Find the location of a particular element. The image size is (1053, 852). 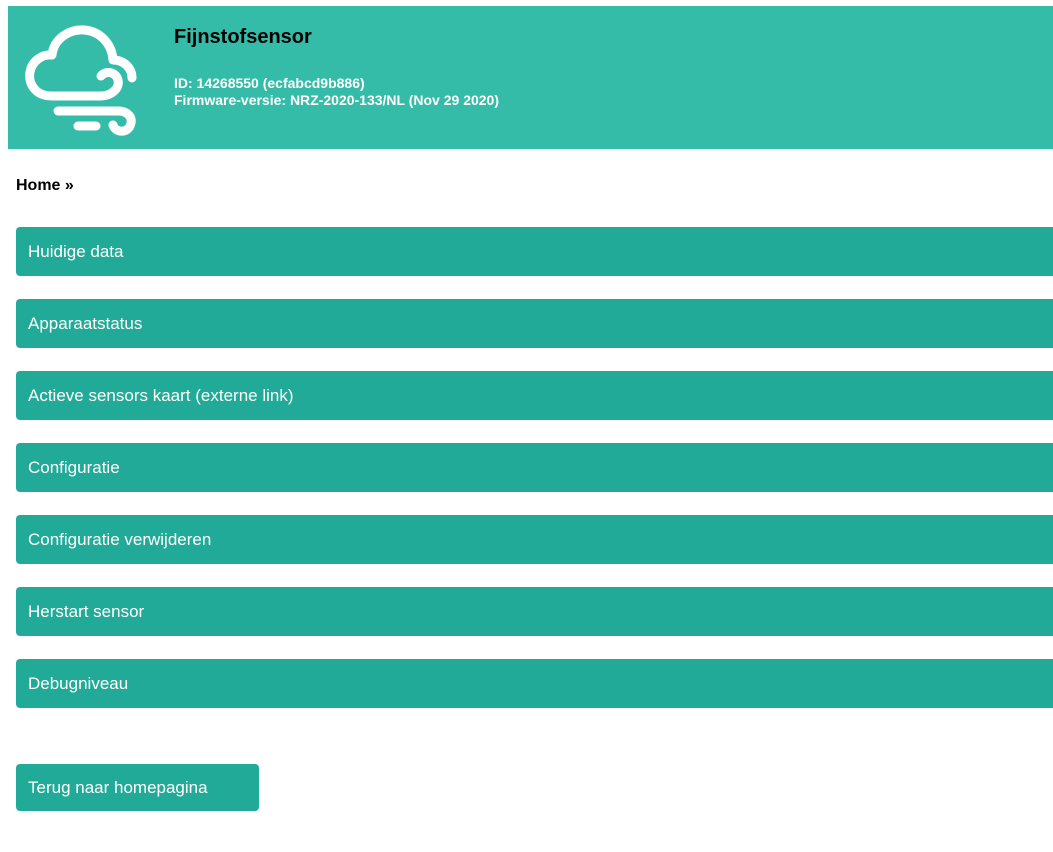

cloud-wind-icon is located at coordinates (81, 80).